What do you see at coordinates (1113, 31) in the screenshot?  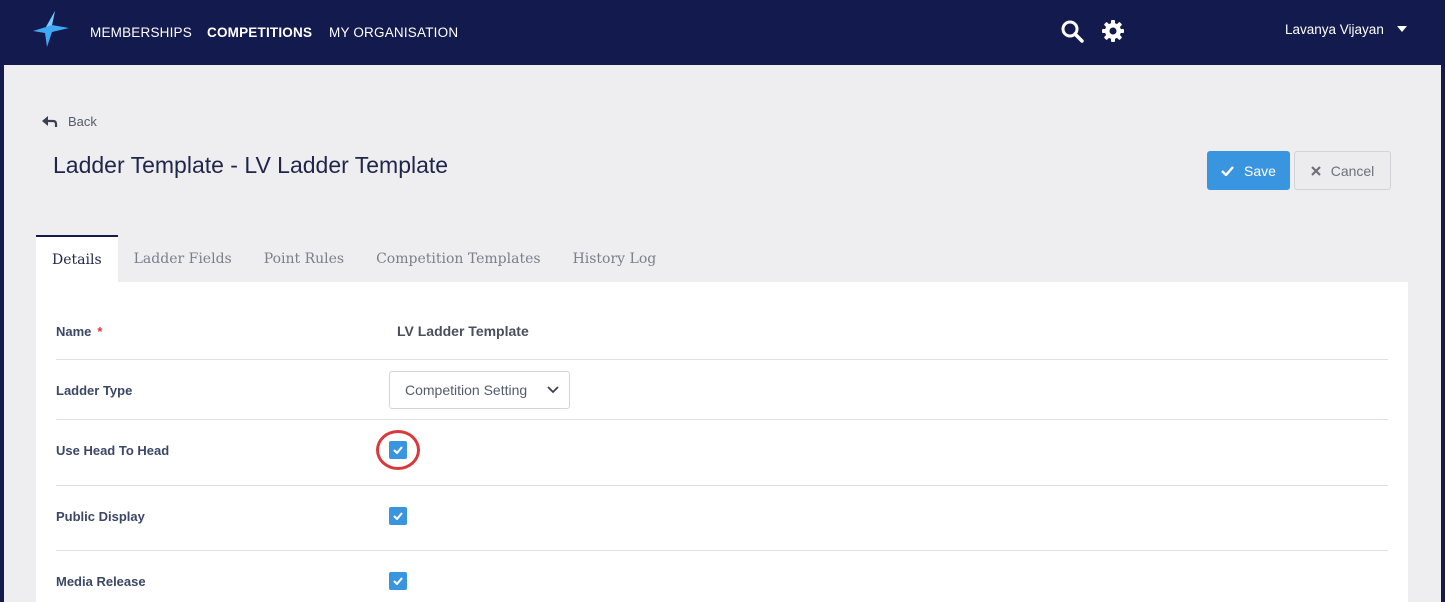 I see `gear-icon` at bounding box center [1113, 31].